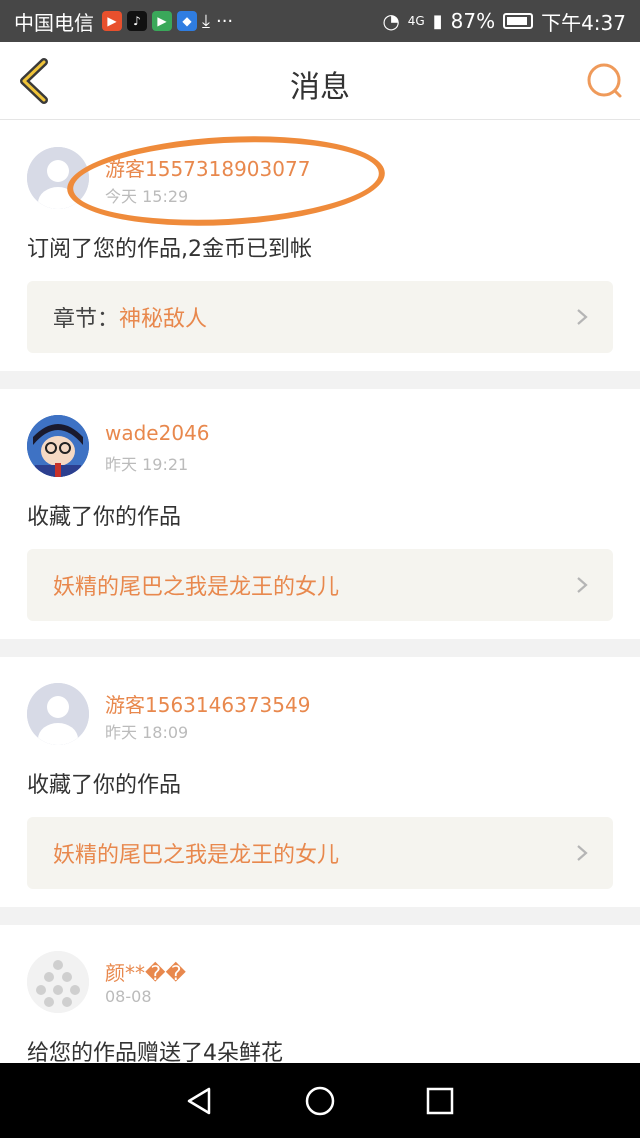  I want to click on system-nav-bar, so click(320, 1100).